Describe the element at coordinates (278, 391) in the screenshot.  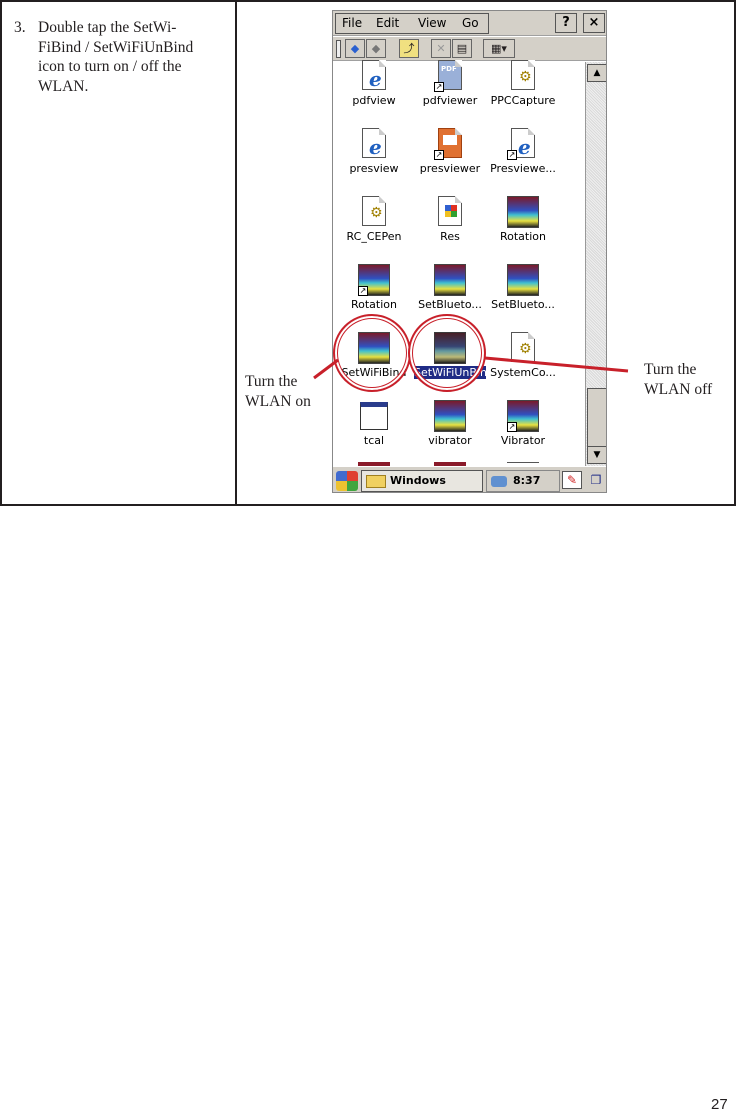
I see `callout-wlan-on: Turn the WLAN on` at that location.